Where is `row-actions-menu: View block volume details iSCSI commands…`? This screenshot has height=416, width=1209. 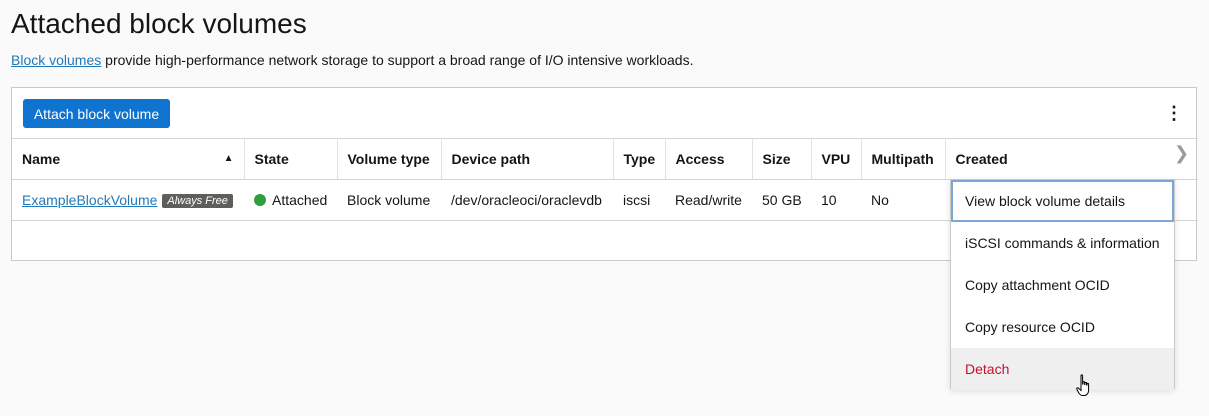
row-actions-menu: View block volume details iSCSI commands… is located at coordinates (1062, 284).